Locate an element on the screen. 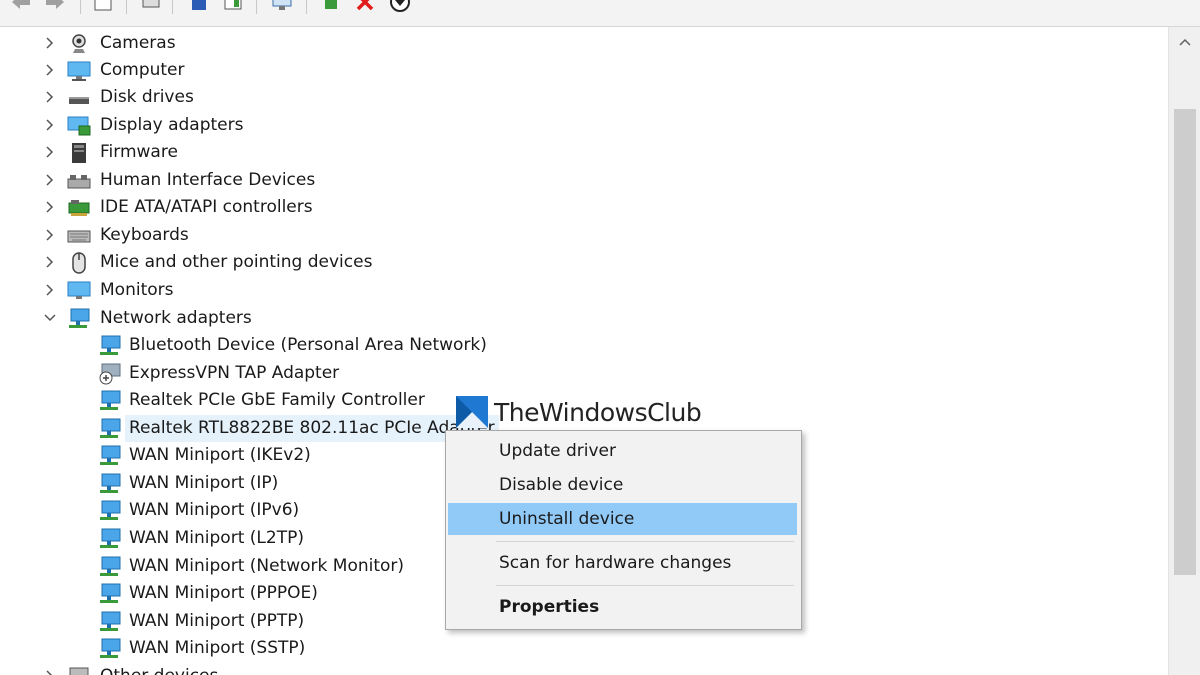 This screenshot has width=1200, height=675. tree-item-label: IDE ATA/ATAPI controllers is located at coordinates (206, 207).